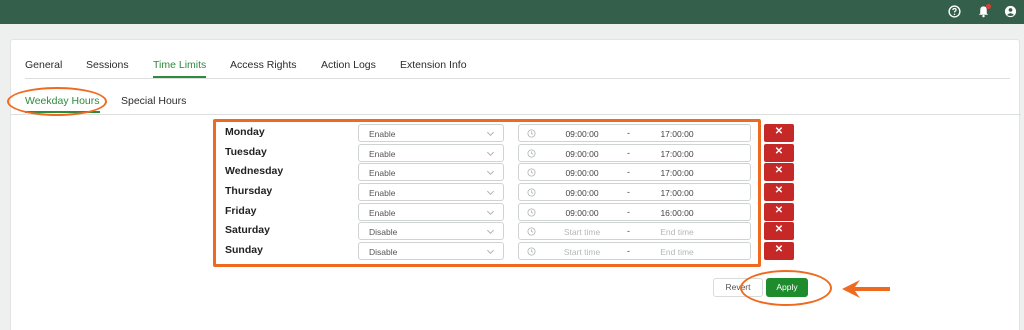 This screenshot has width=1024, height=330. I want to click on help-circle-icon, so click(954, 11).